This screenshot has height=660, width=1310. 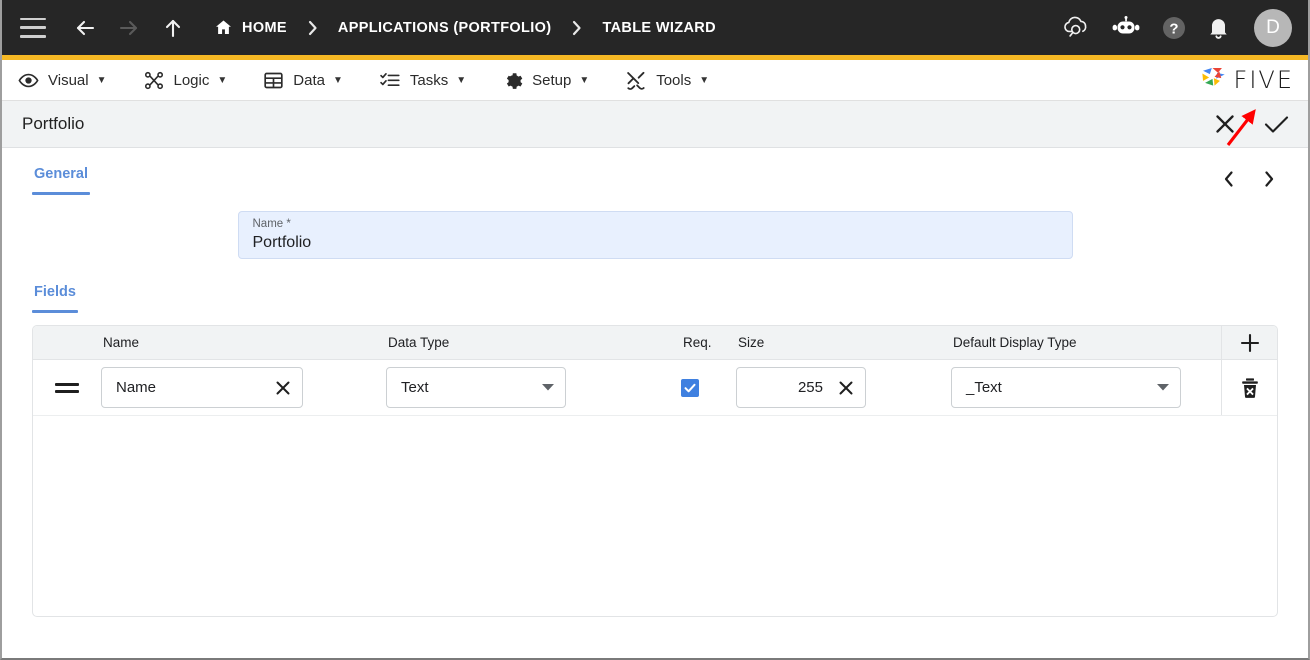 What do you see at coordinates (1251, 124) in the screenshot?
I see `form-actions` at bounding box center [1251, 124].